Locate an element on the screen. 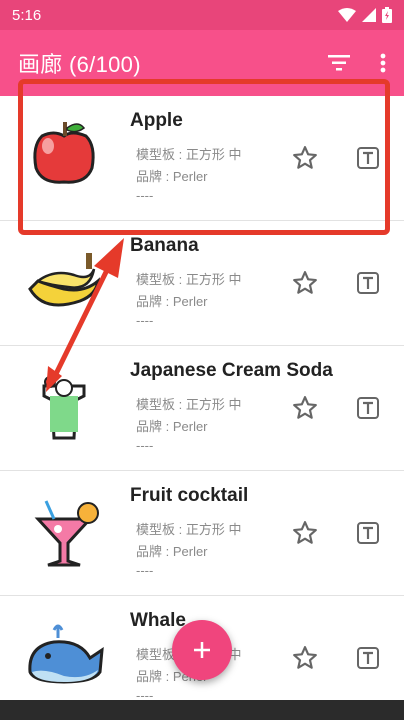 This screenshot has width=404, height=720. item-title: Banana is located at coordinates (164, 245).